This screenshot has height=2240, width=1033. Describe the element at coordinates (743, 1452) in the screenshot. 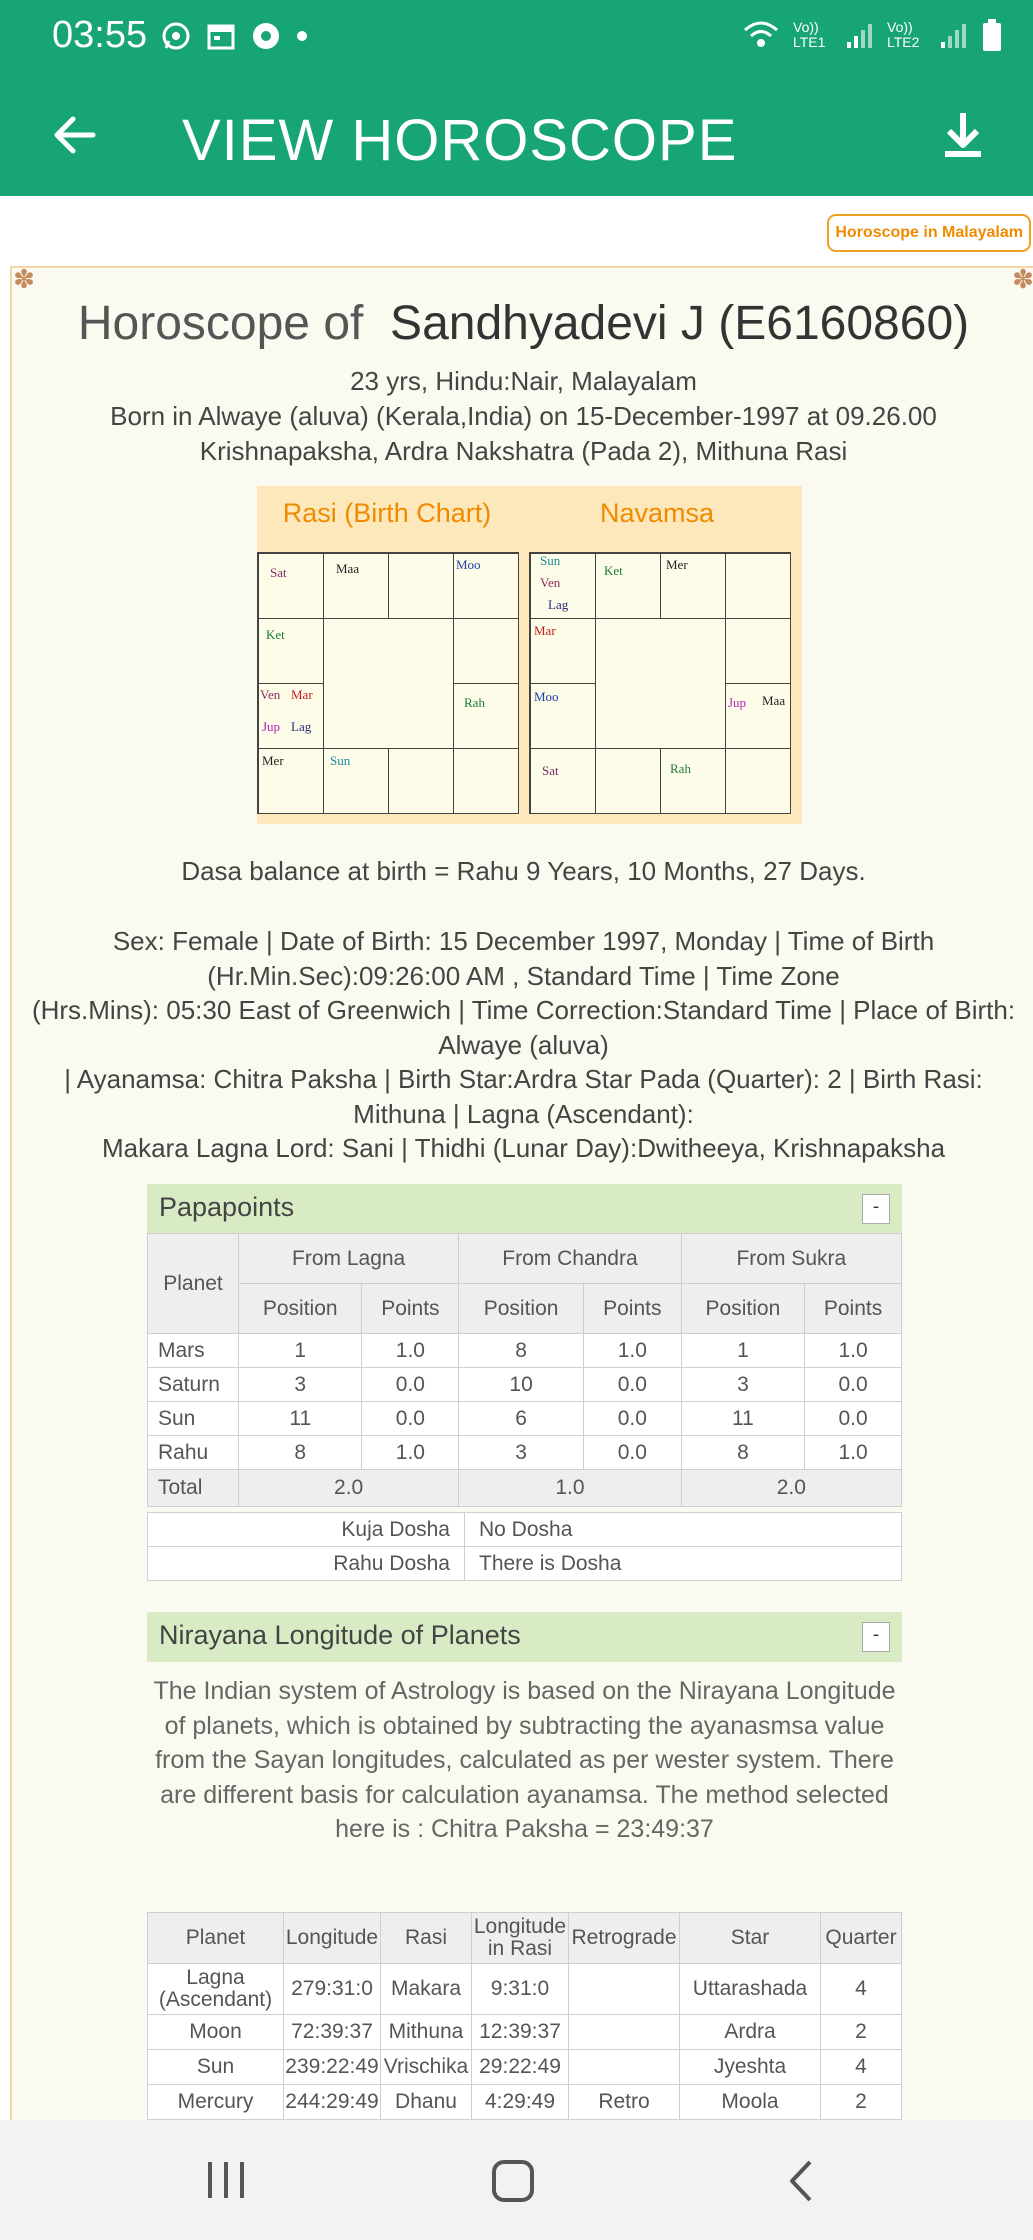

I see `cell: 8` at that location.